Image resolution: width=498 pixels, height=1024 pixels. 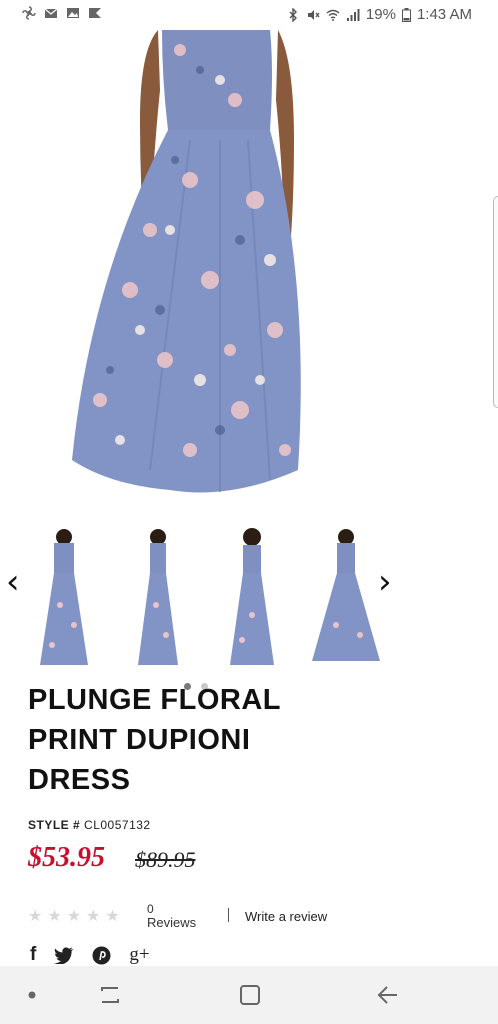 I want to click on product-title-line-2: PRINT DUPIONI, so click(x=139, y=740).